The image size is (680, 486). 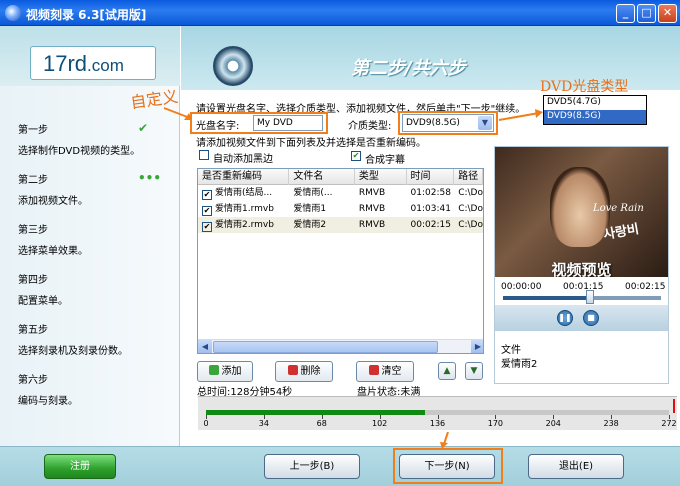 I want to click on logo-suffix: .com, so click(x=105, y=65).